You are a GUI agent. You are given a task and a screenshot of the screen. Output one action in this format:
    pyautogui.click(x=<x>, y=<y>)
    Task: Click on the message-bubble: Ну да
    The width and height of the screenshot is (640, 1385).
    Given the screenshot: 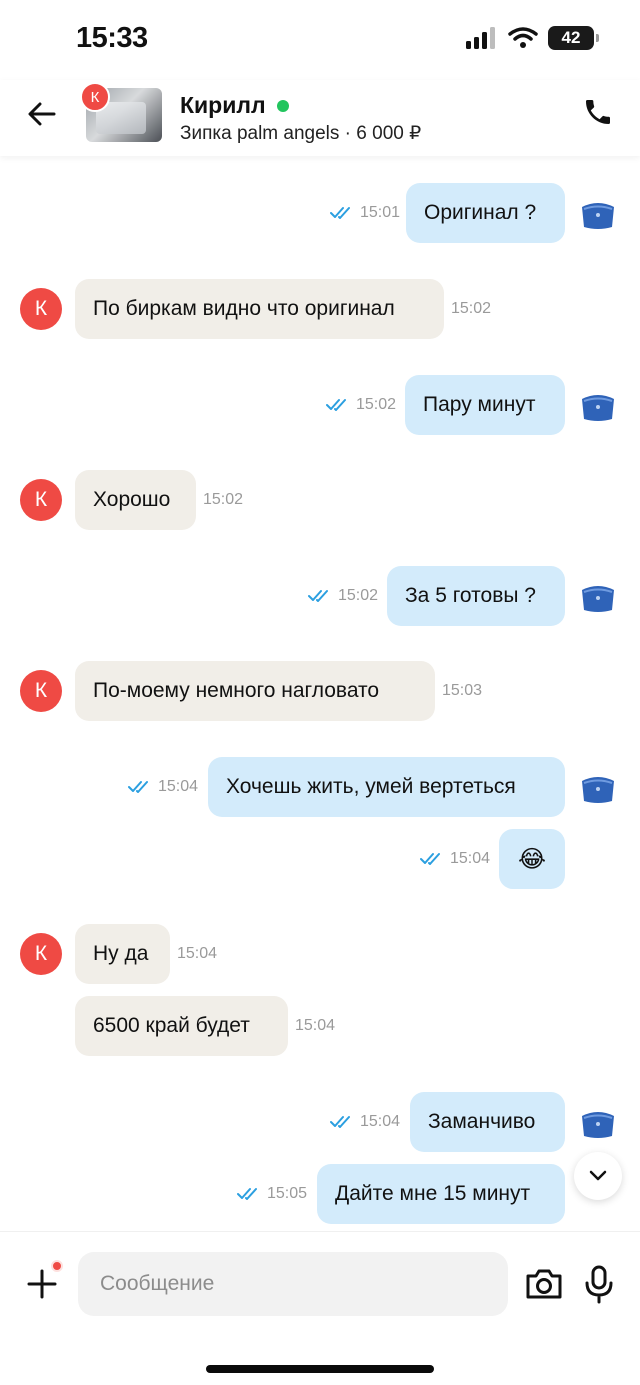 What is the action you would take?
    pyautogui.click(x=122, y=954)
    